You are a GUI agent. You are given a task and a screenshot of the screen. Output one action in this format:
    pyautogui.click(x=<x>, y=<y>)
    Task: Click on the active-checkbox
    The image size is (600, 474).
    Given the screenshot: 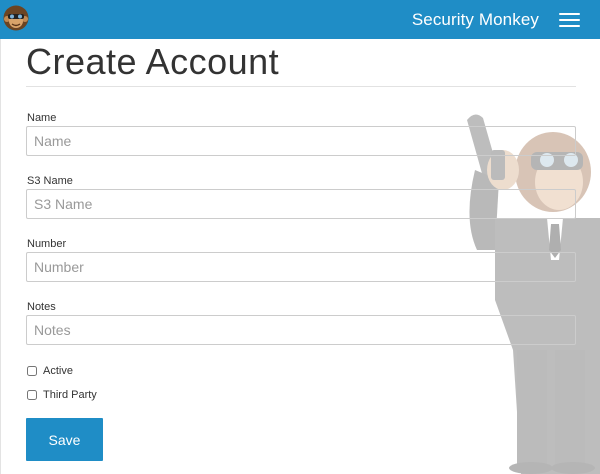 What is the action you would take?
    pyautogui.click(x=32, y=371)
    